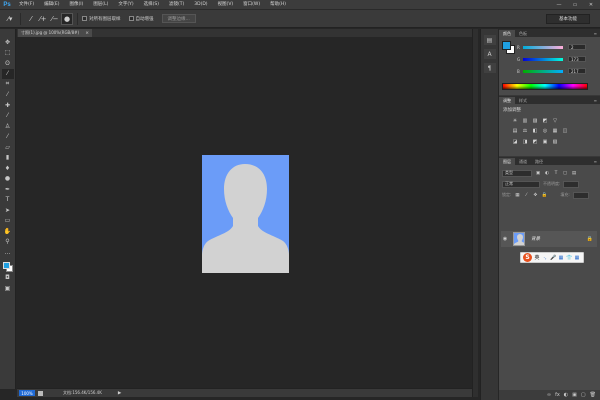  I want to click on character-panel-icon: A, so click(489, 54).